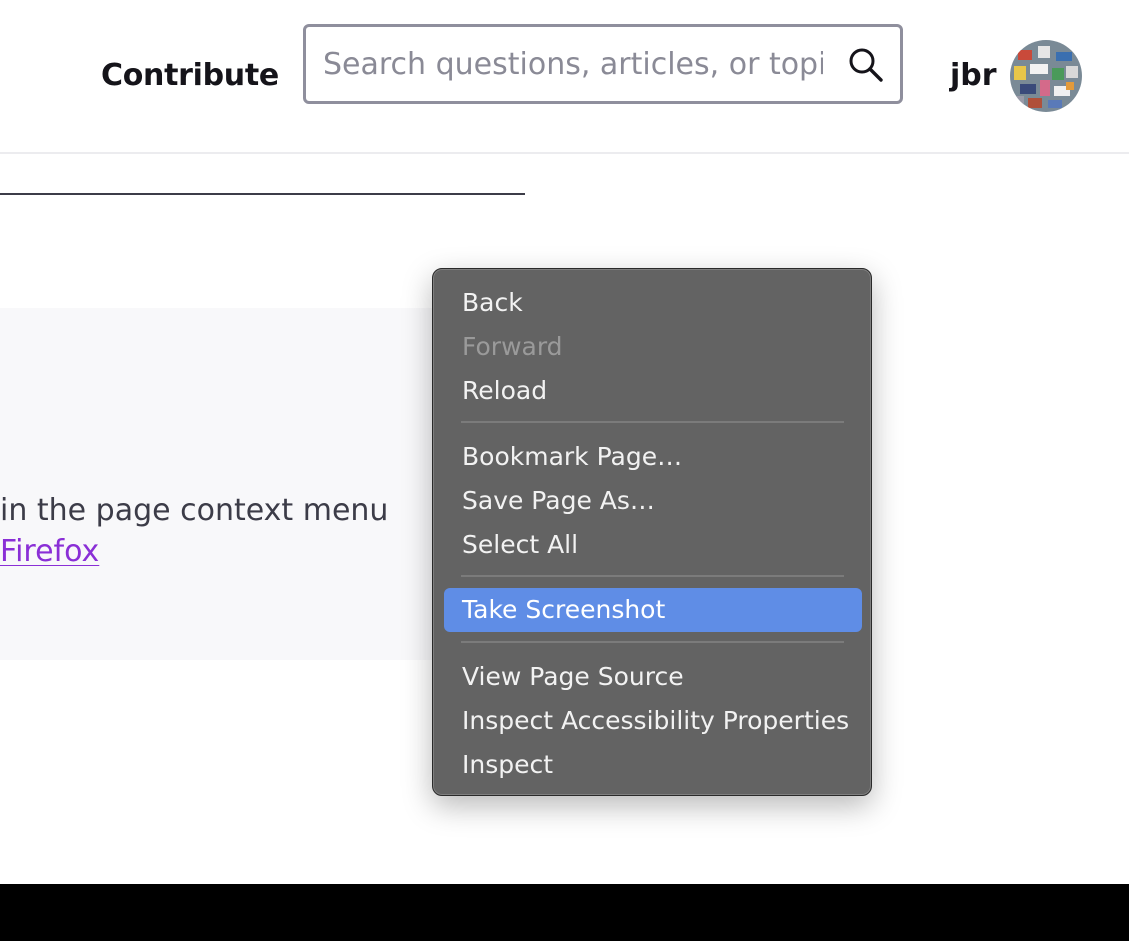 This screenshot has height=941, width=1129. I want to click on avatar-image, so click(1046, 76).